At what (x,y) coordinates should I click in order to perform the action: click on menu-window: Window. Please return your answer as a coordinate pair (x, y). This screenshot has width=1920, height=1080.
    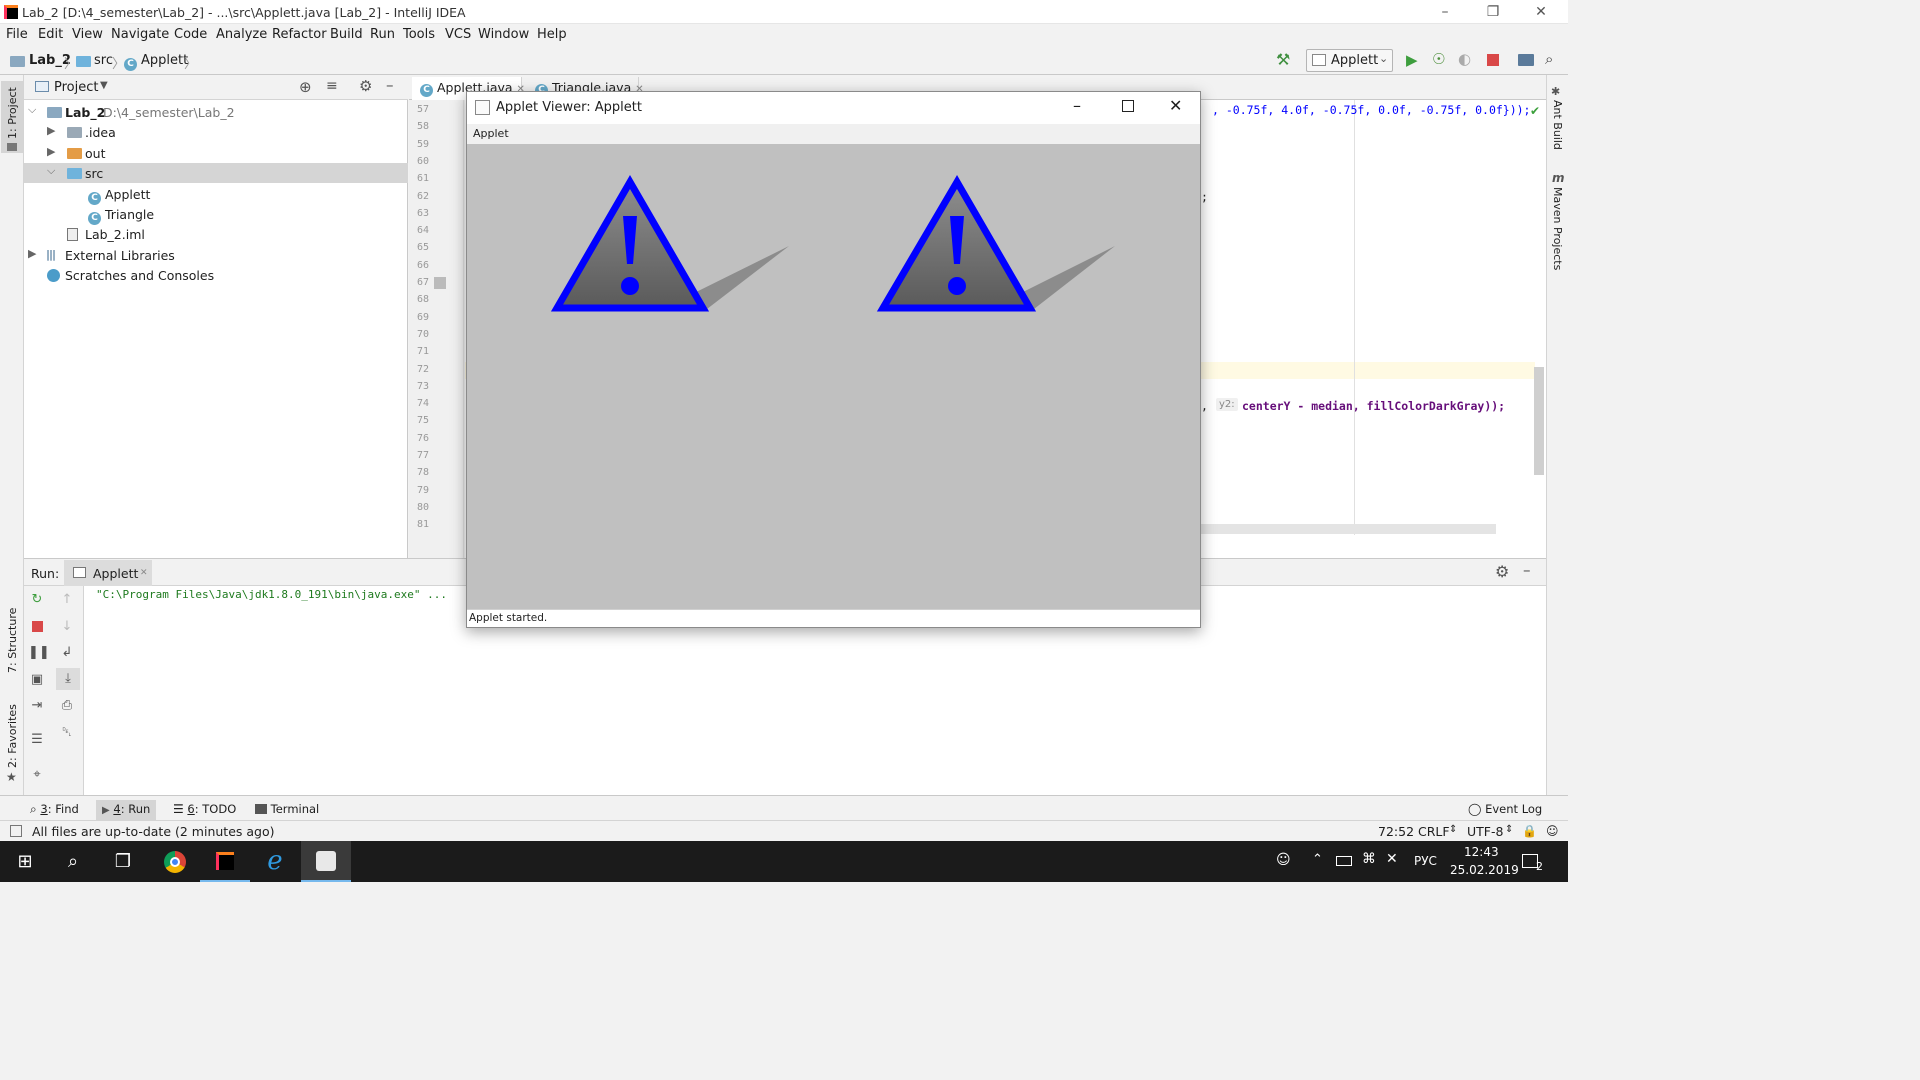
    Looking at the image, I should click on (503, 34).